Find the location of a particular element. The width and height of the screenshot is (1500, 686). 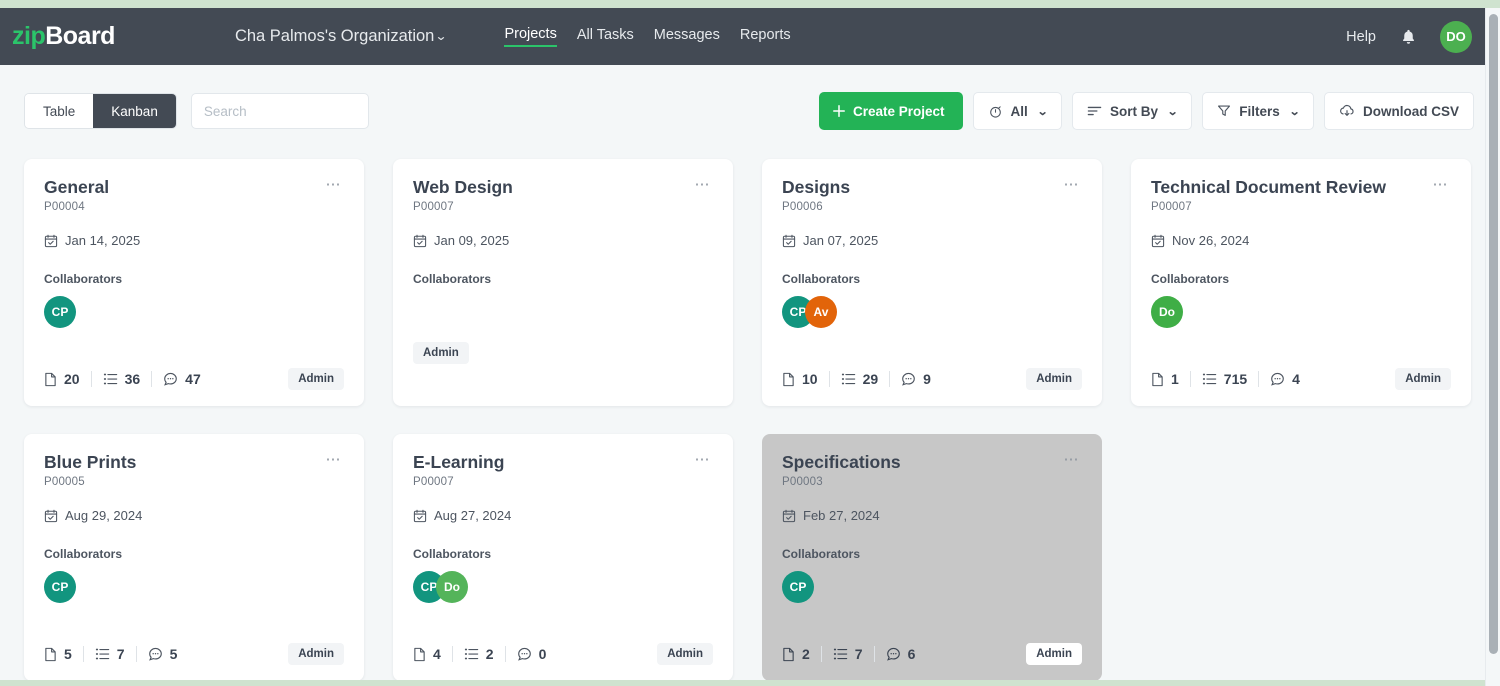

project-id: P00007 is located at coordinates (433, 207).